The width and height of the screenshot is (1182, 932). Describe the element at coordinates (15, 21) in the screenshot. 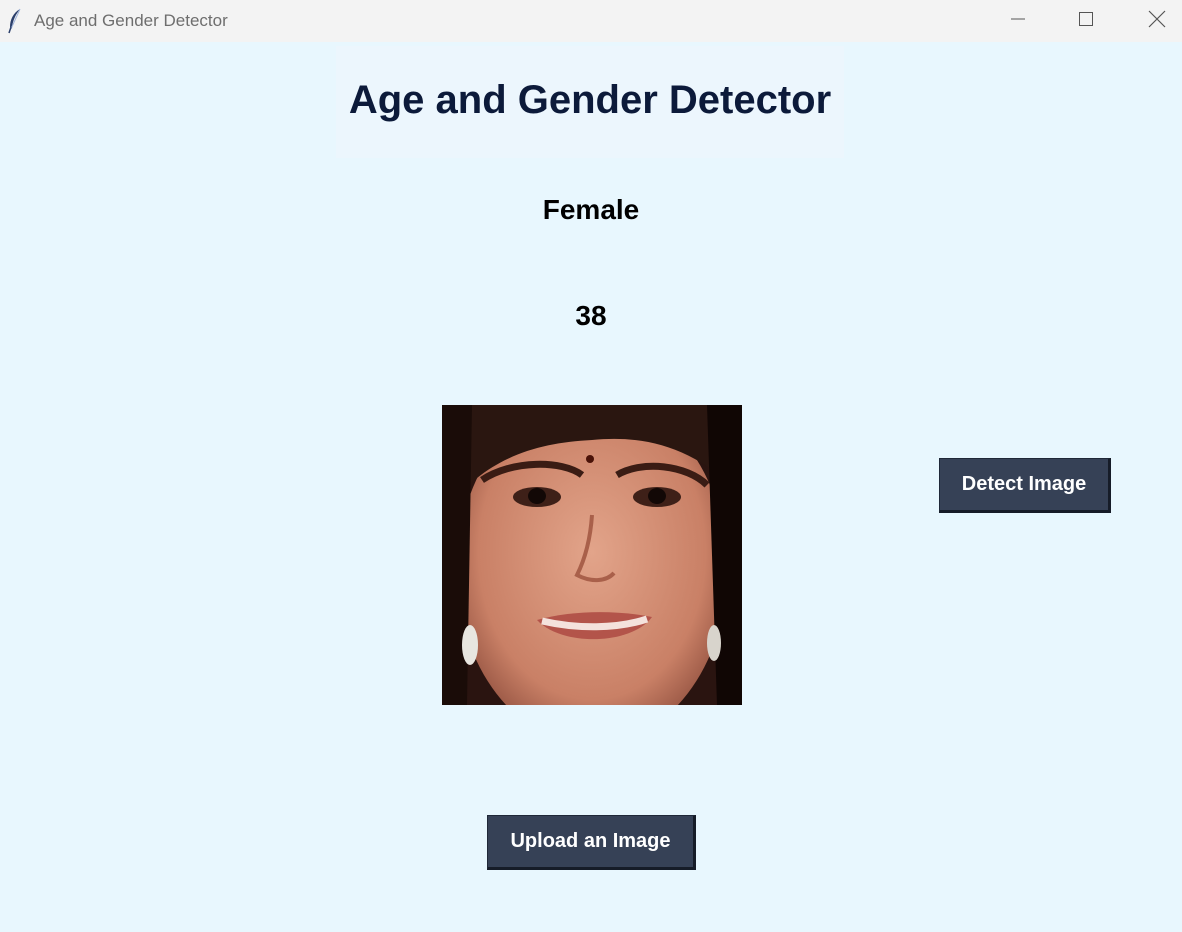

I see `feather-icon` at that location.